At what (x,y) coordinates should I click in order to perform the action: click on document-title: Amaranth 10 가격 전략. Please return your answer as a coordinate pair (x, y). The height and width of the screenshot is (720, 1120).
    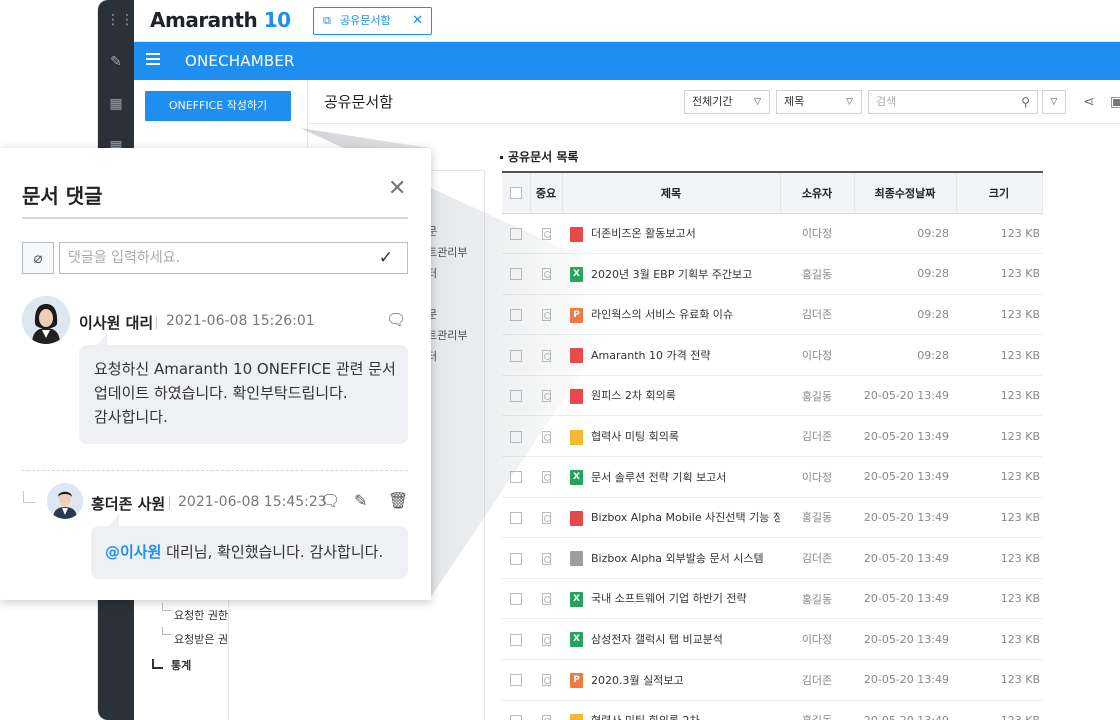
    Looking at the image, I should click on (650, 355).